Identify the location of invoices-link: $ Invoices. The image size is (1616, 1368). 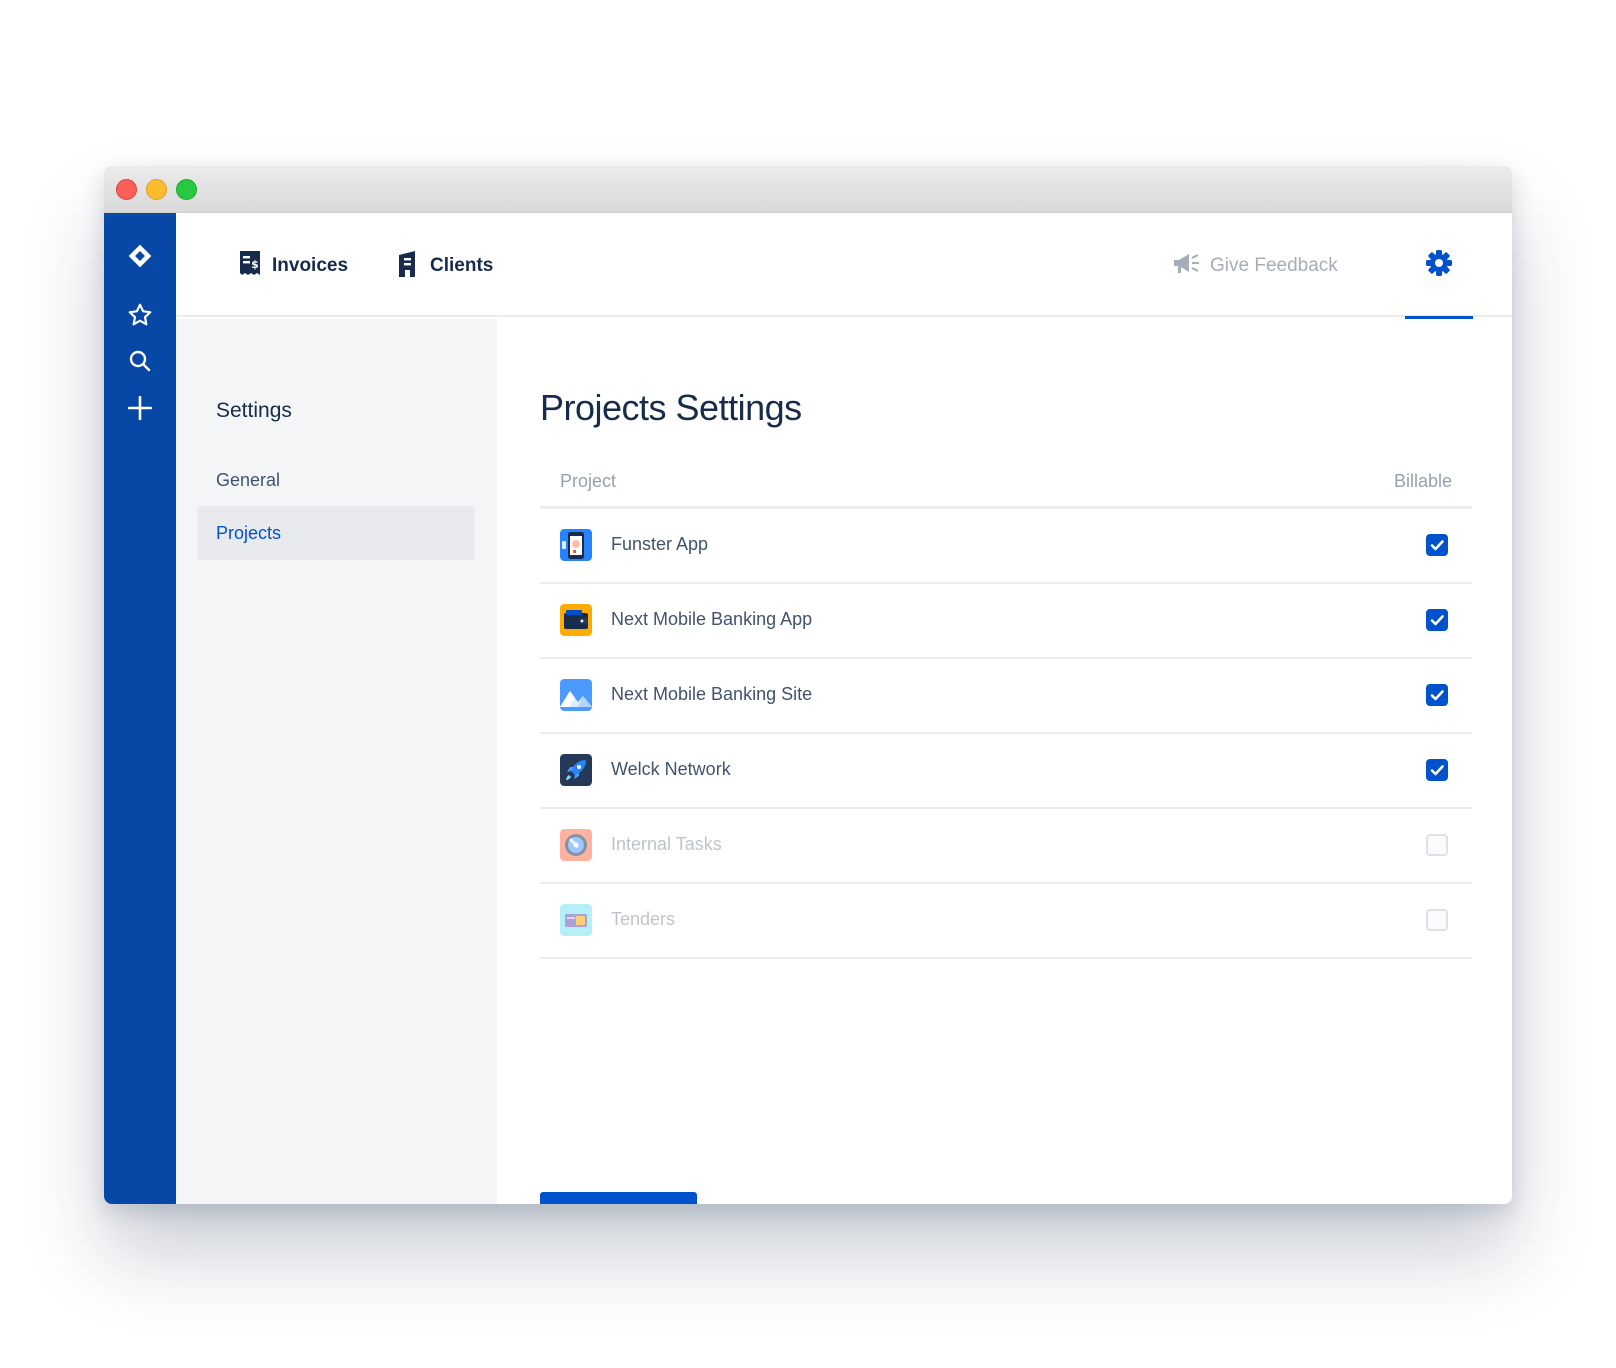
(293, 266).